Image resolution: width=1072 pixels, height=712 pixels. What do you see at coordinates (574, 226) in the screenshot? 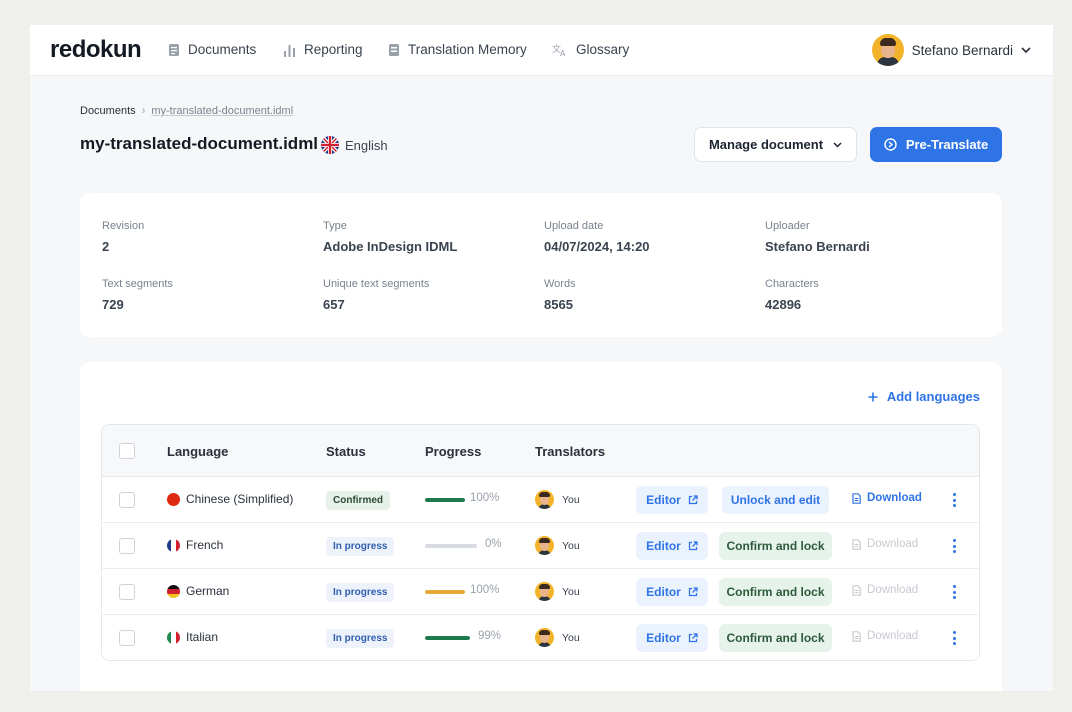
I see `info-label: Upload date` at bounding box center [574, 226].